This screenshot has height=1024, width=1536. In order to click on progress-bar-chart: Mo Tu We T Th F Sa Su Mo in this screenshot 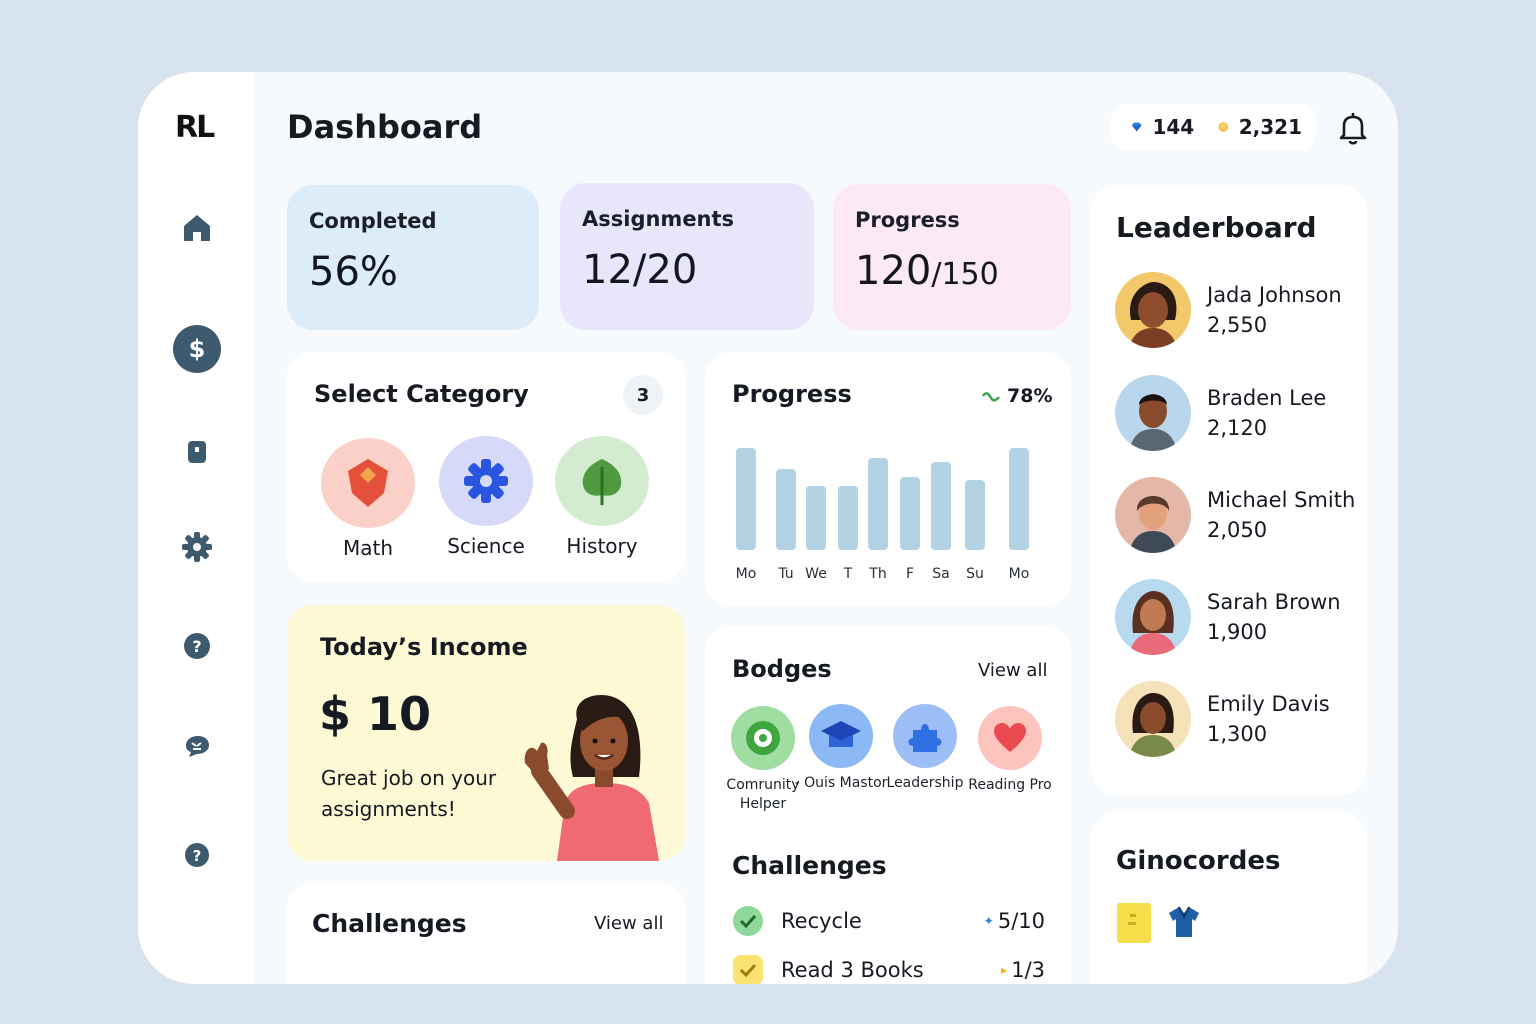, I will do `click(888, 479)`.